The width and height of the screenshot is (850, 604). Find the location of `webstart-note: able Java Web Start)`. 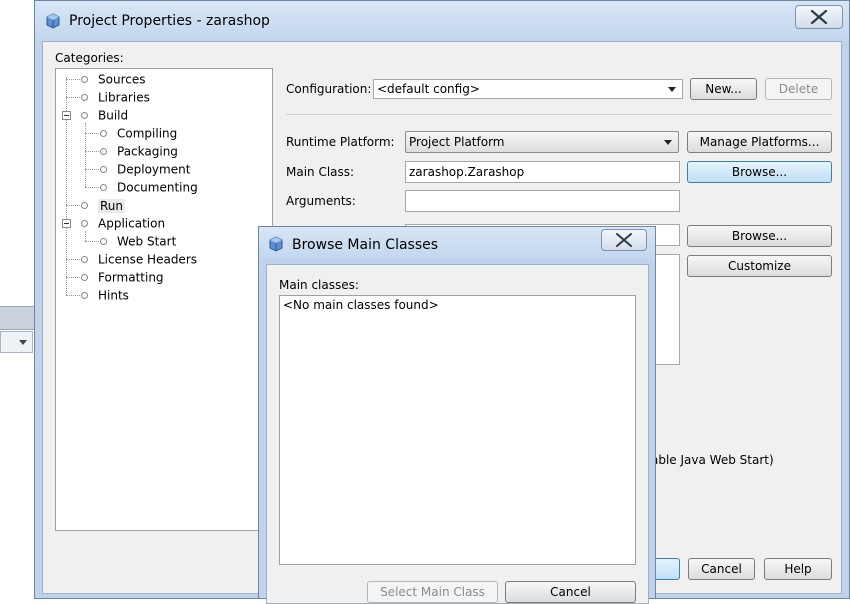

webstart-note: able Java Web Start) is located at coordinates (712, 460).